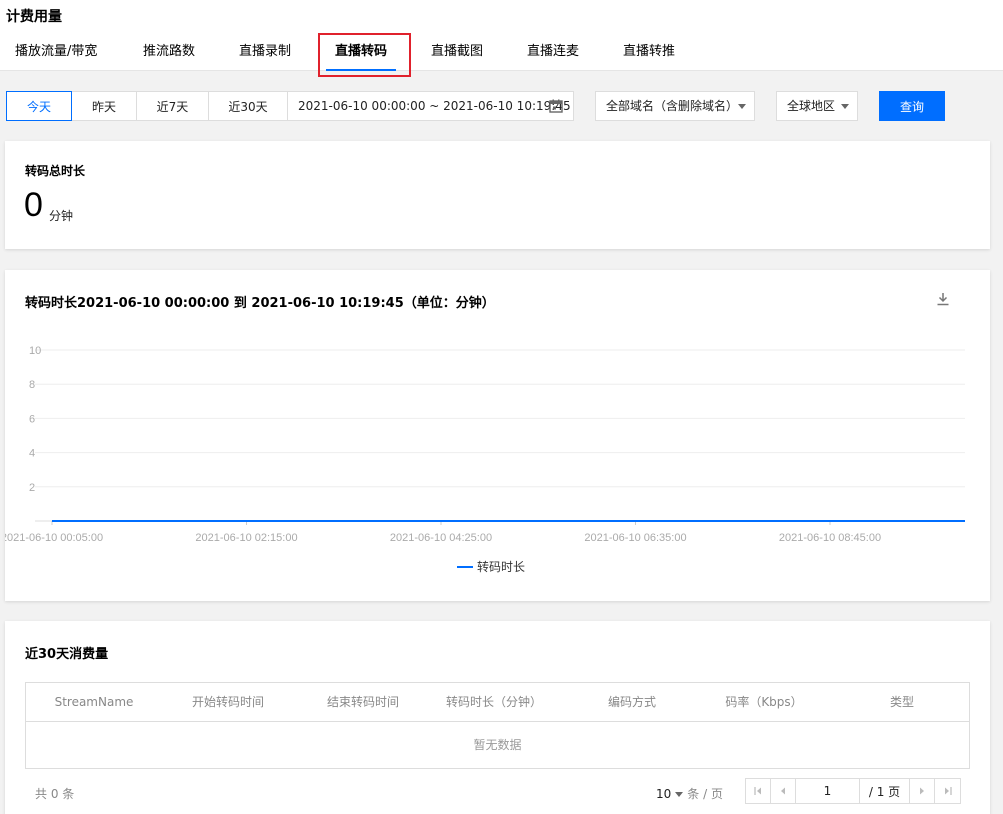 This screenshot has width=1003, height=814. Describe the element at coordinates (32, 454) in the screenshot. I see `y-tick-label: 4` at that location.